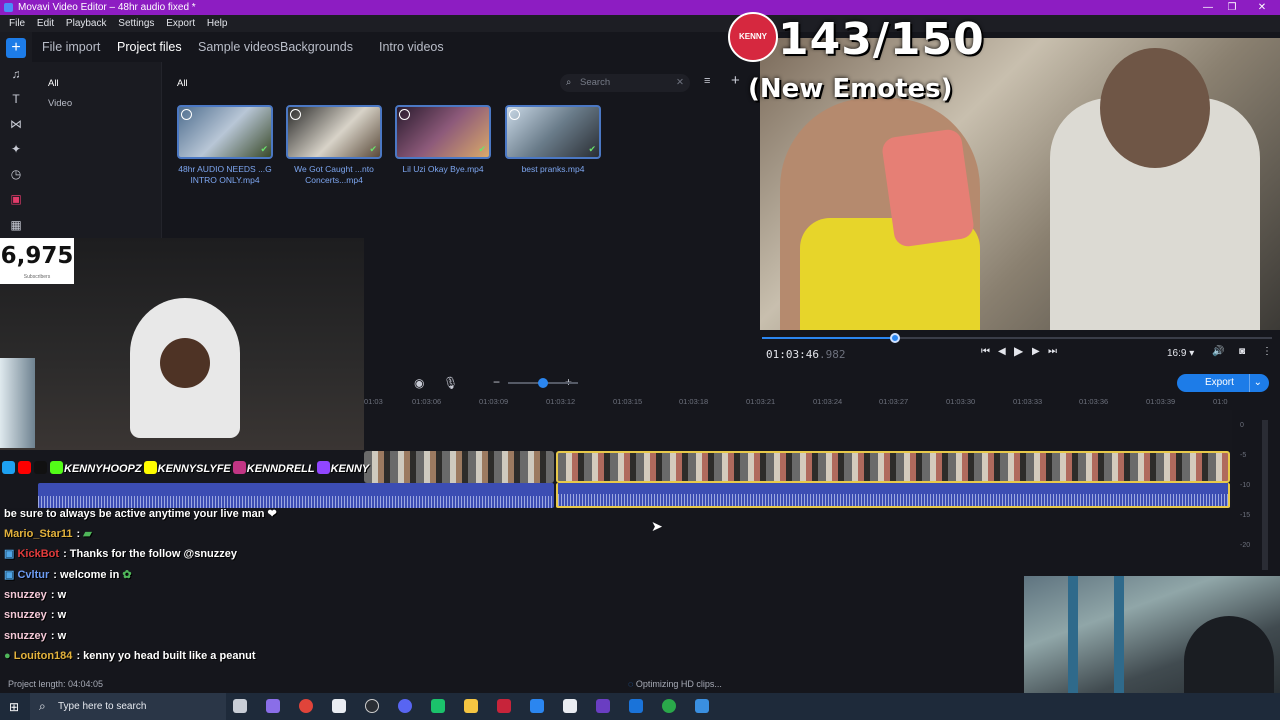 The image size is (1280, 720). Describe the element at coordinates (1255, 383) in the screenshot. I see `export-dropdown-icon: ⌄` at that location.